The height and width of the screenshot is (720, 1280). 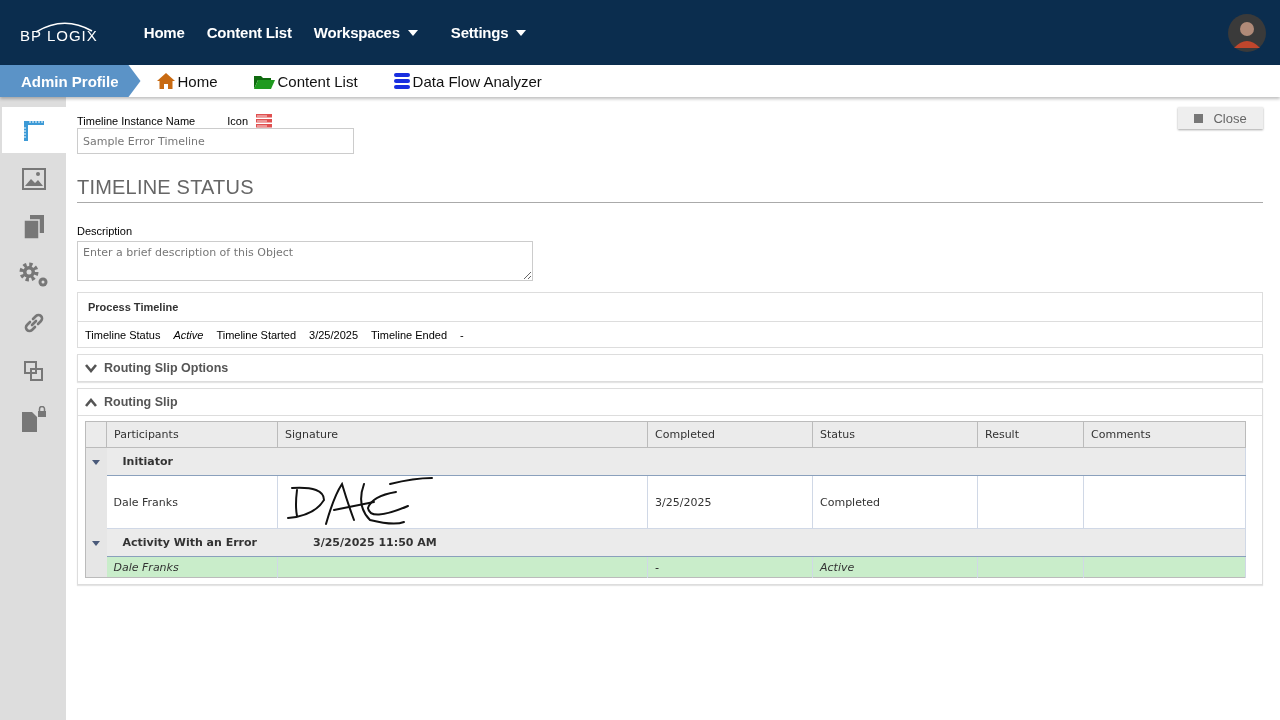 I want to click on chevron-up-icon, so click(x=91, y=402).